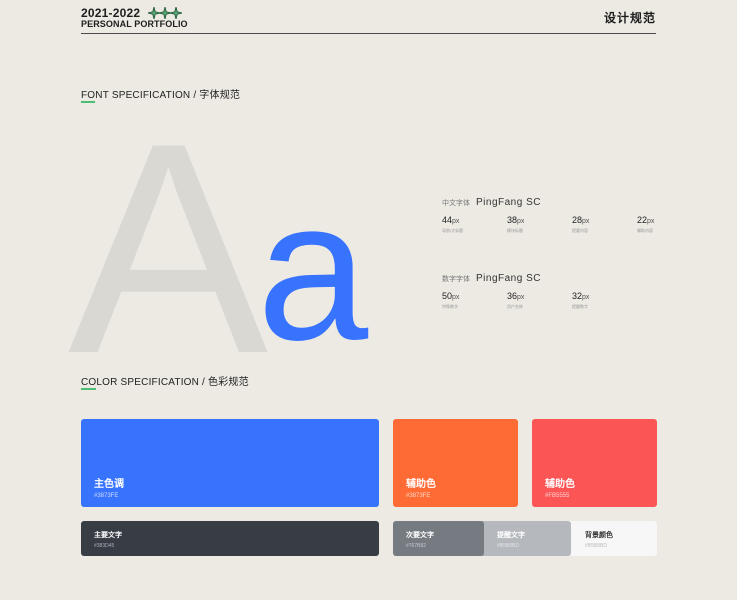  I want to click on color-name: 次要文字, so click(420, 535).